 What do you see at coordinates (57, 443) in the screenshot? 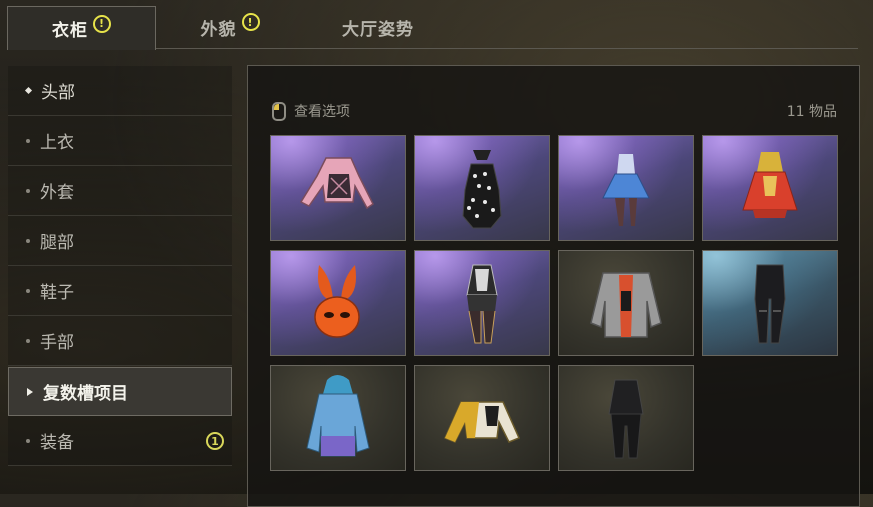
I see `sidebar-item-label: 装备` at bounding box center [57, 443].